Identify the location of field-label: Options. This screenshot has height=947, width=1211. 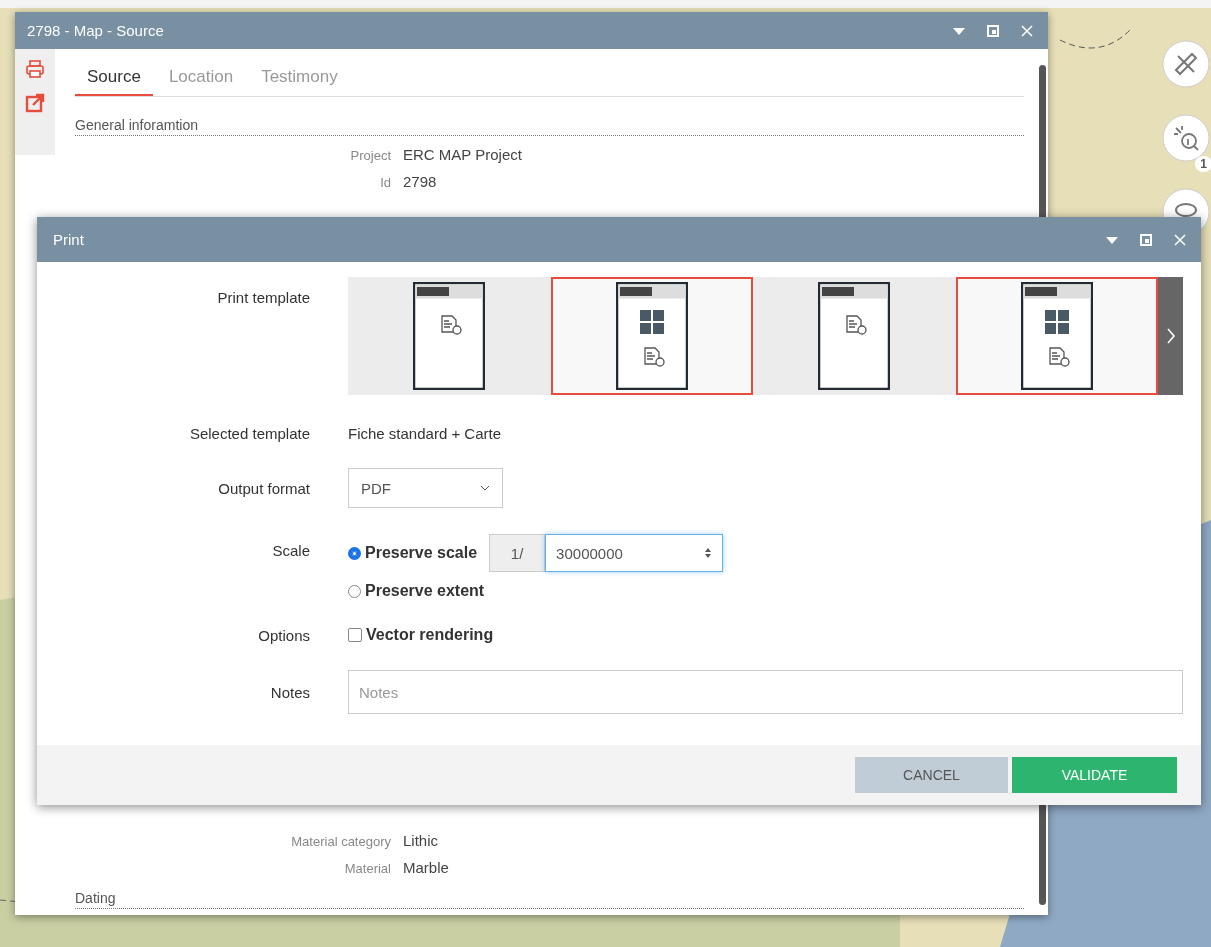
(283, 635).